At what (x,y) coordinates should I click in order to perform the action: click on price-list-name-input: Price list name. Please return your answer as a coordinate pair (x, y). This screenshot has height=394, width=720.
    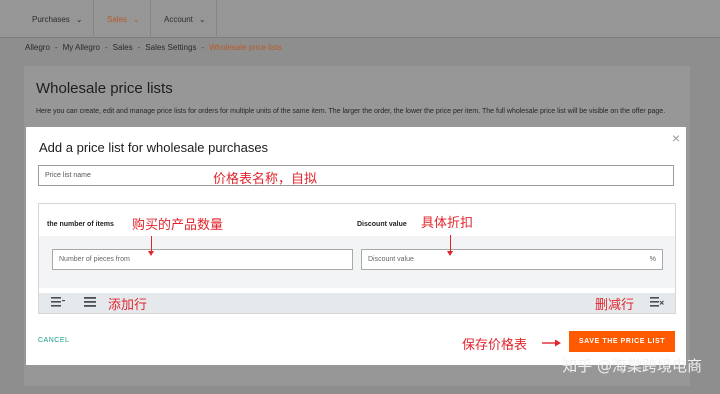
    Looking at the image, I should click on (356, 175).